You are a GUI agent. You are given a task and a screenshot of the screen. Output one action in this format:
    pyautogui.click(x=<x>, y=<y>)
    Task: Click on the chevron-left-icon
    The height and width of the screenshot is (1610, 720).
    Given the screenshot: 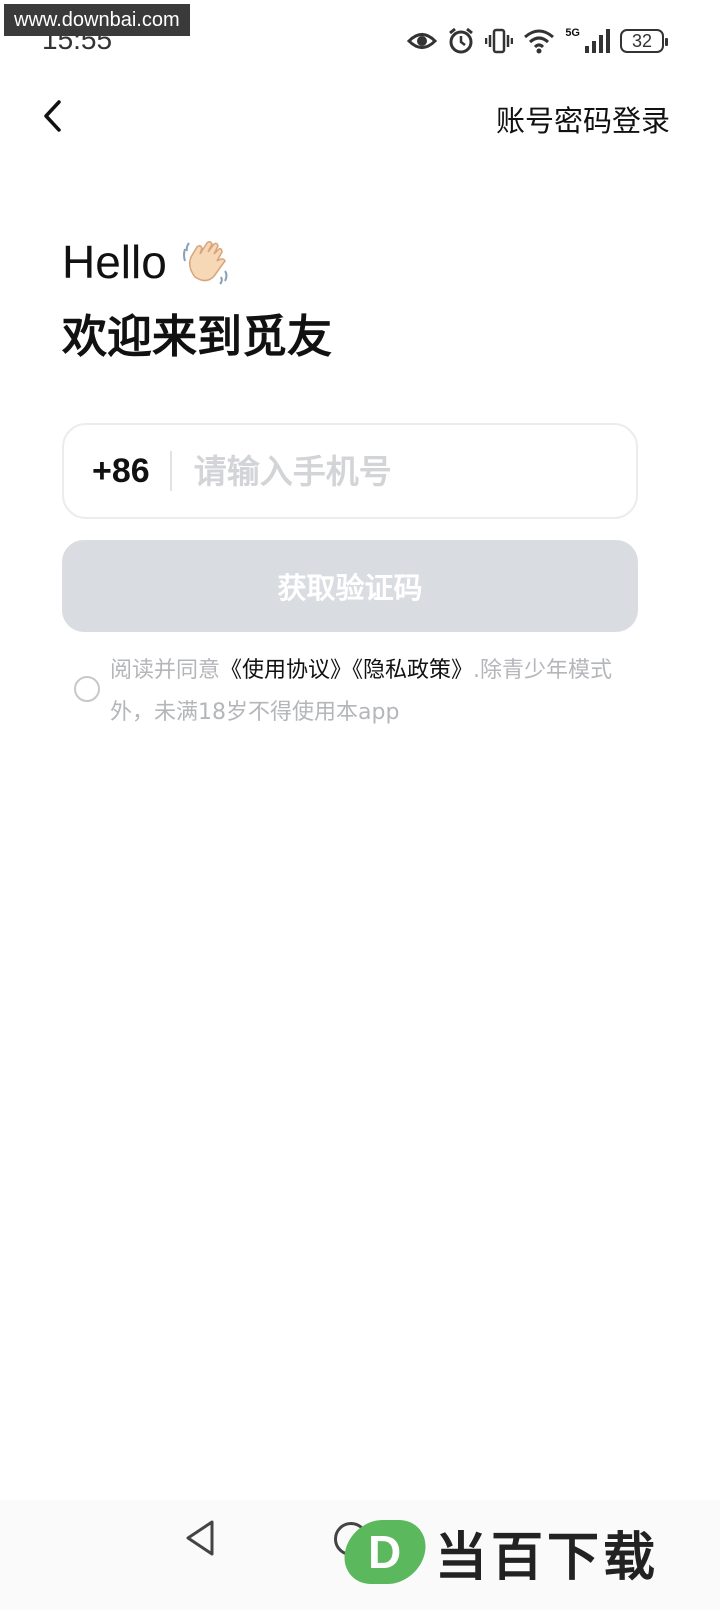 What is the action you would take?
    pyautogui.click(x=52, y=116)
    